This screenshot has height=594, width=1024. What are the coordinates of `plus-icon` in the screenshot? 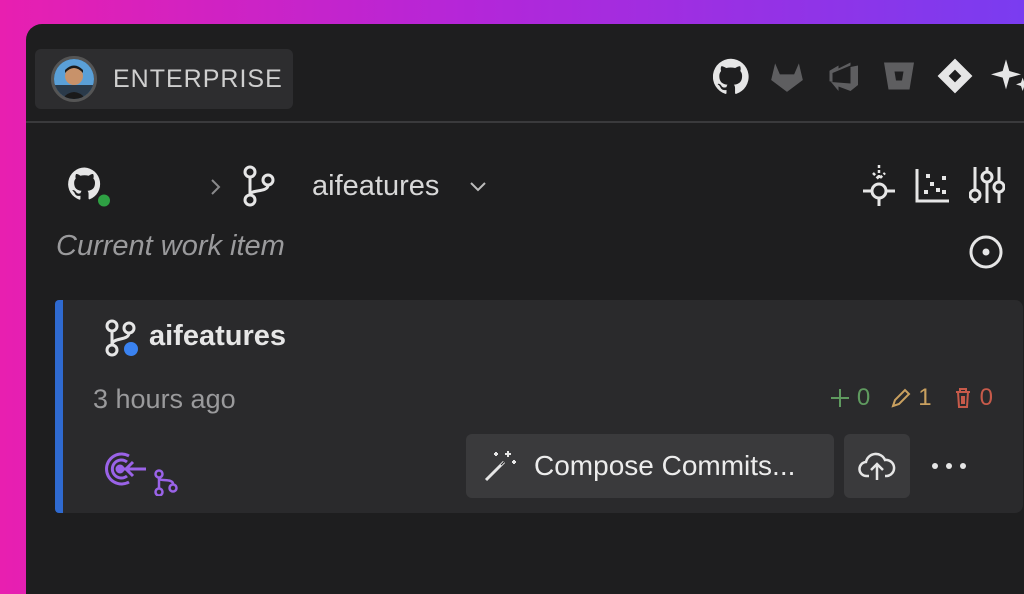 It's located at (839, 398).